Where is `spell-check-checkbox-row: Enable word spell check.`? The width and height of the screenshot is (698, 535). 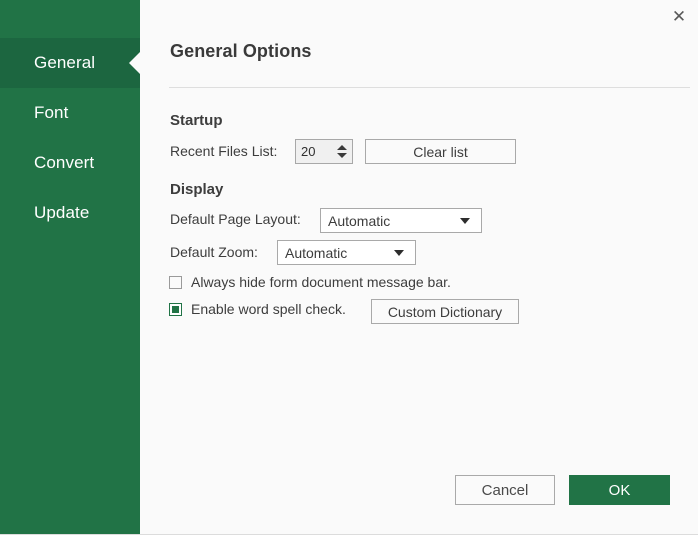
spell-check-checkbox-row: Enable word spell check. is located at coordinates (257, 309).